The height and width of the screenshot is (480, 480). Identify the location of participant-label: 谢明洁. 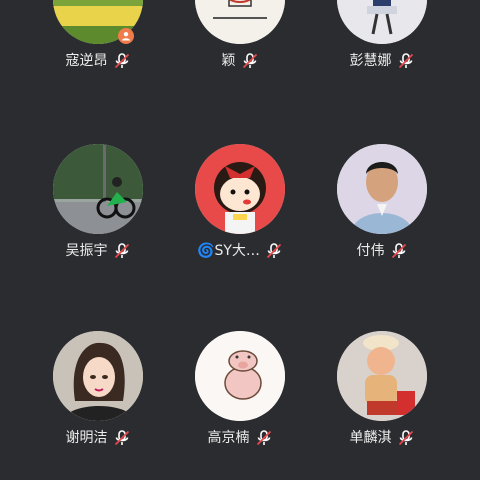
(98, 438).